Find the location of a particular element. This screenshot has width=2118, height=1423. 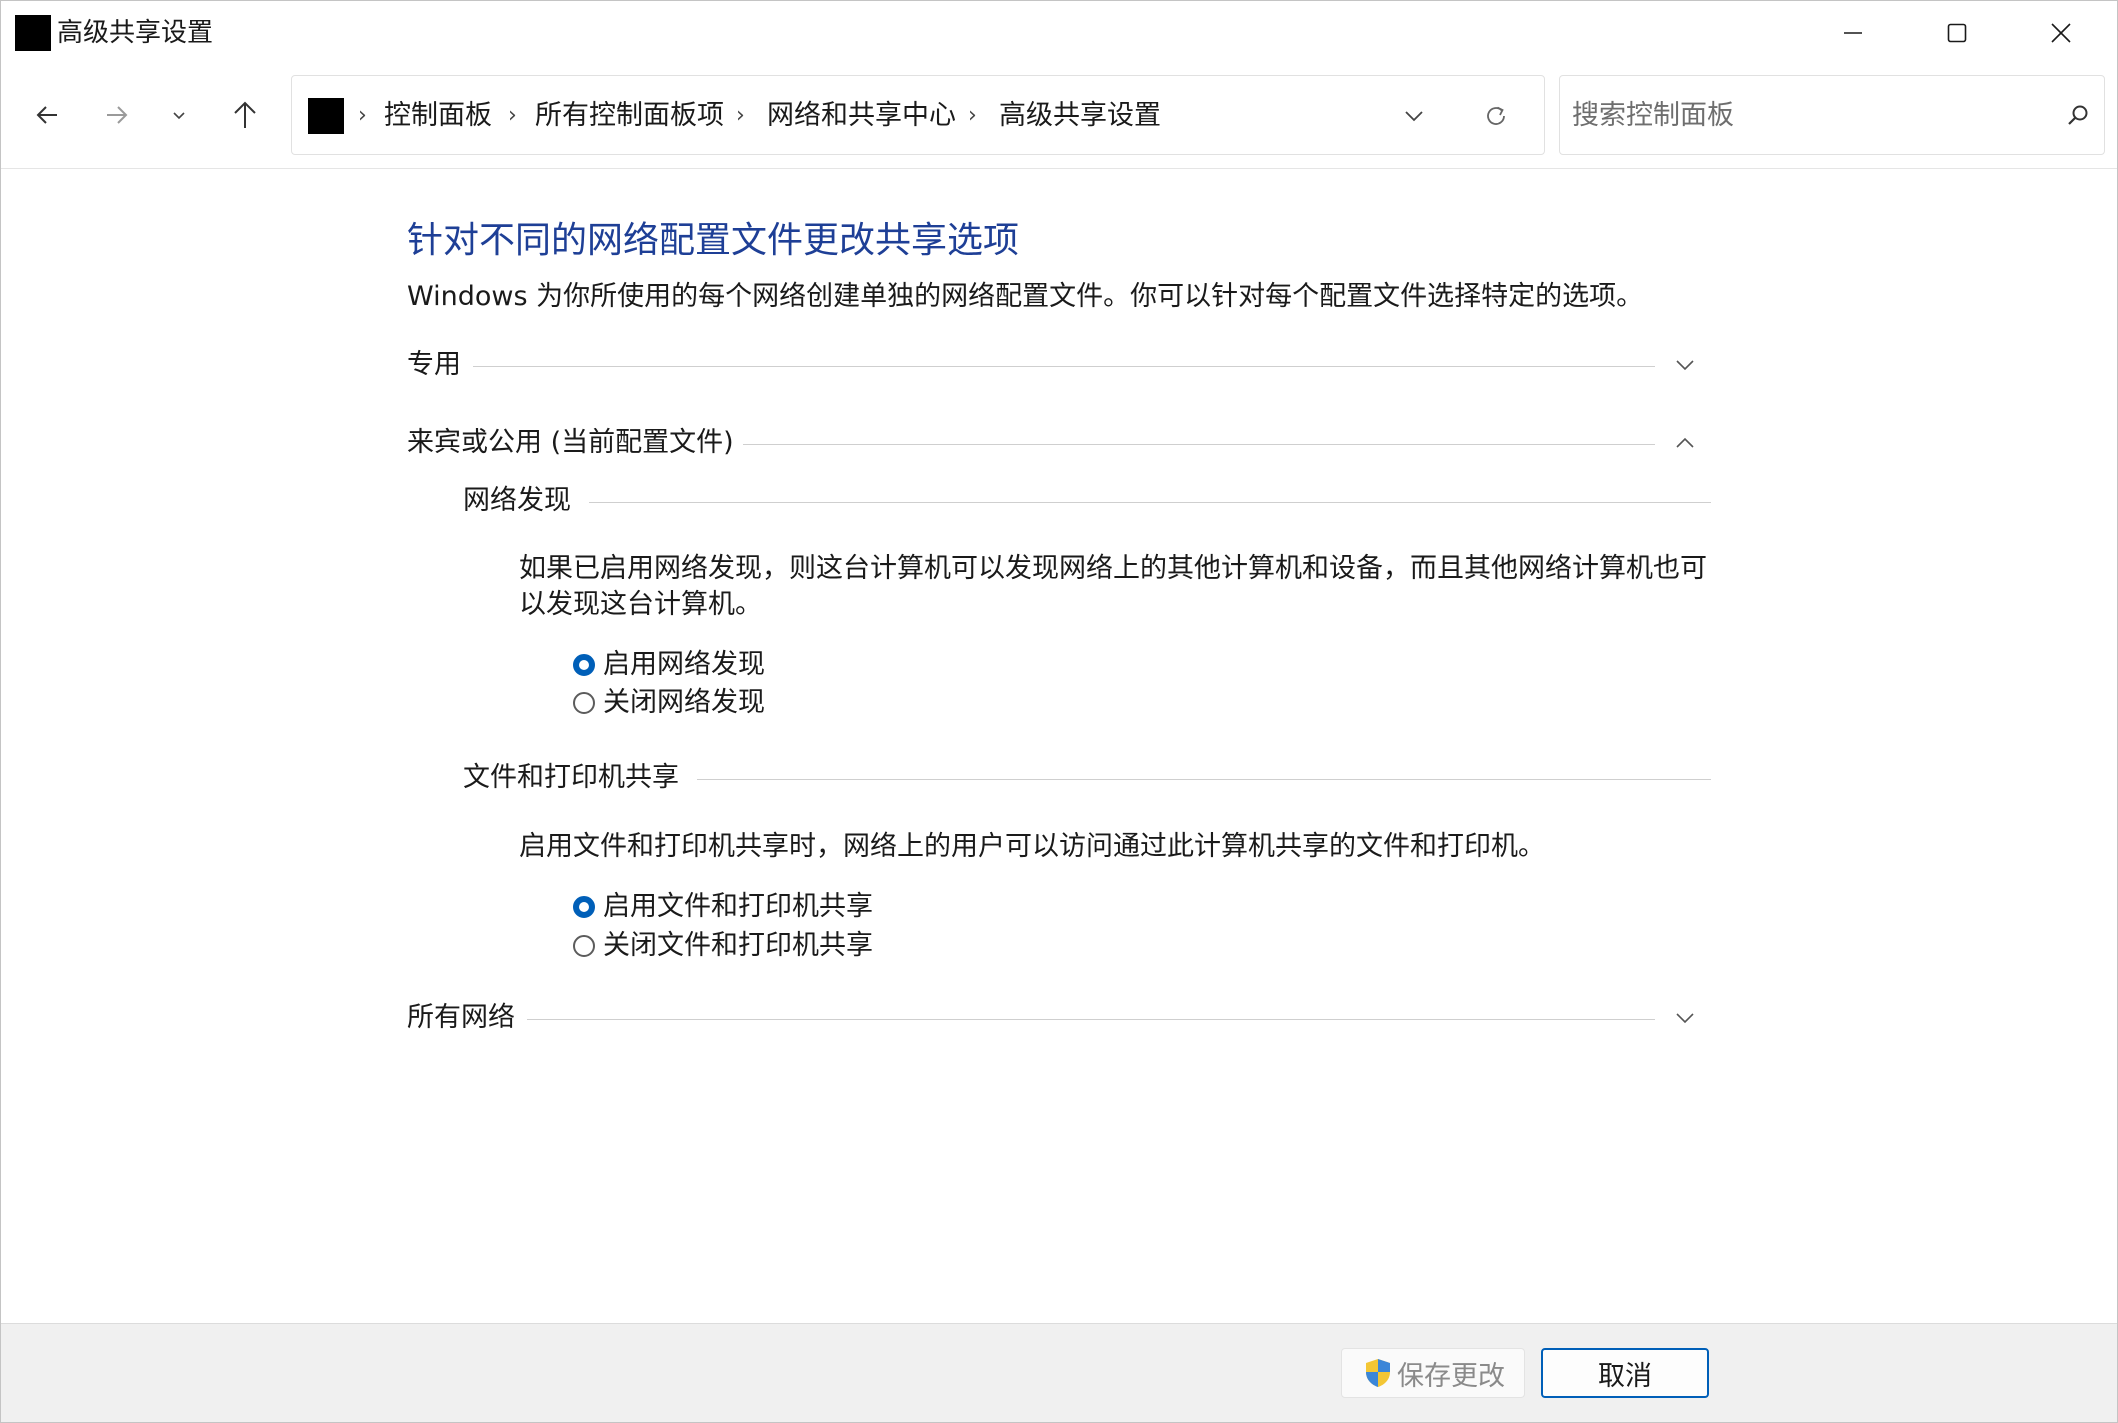

section-label: 专用 is located at coordinates (440, 365).